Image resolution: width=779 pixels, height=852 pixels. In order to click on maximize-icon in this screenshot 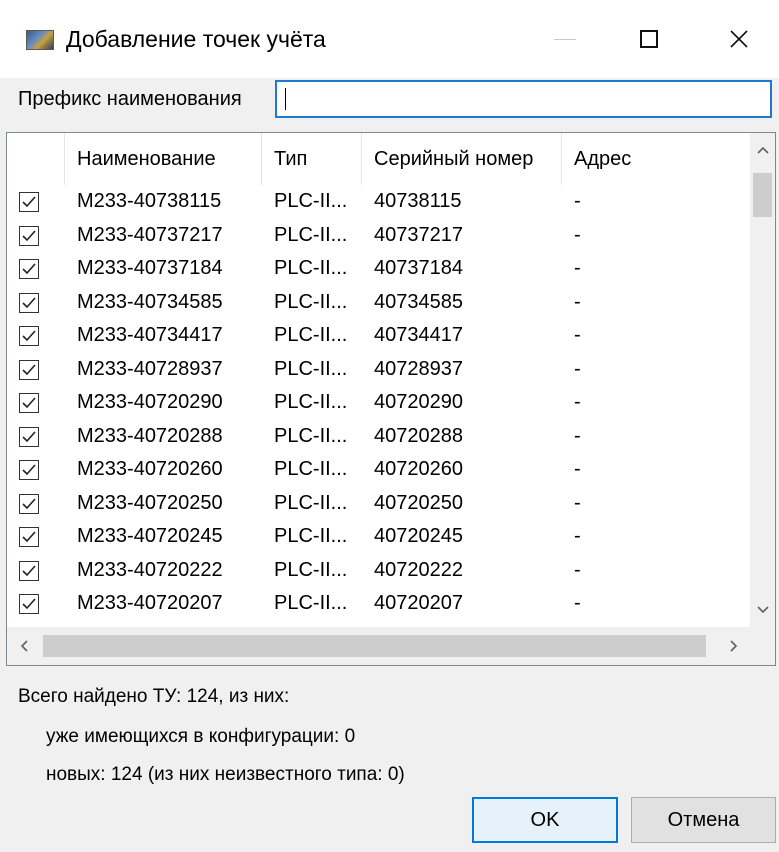, I will do `click(649, 39)`.